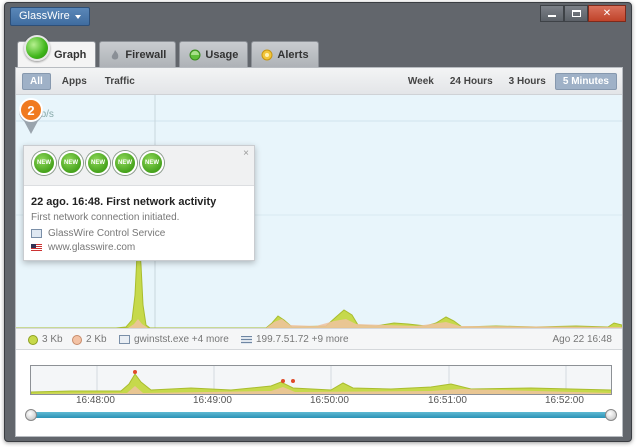 The height and width of the screenshot is (447, 640). Describe the element at coordinates (212, 400) in the screenshot. I see `timeline-tick: 16:49:00` at that location.